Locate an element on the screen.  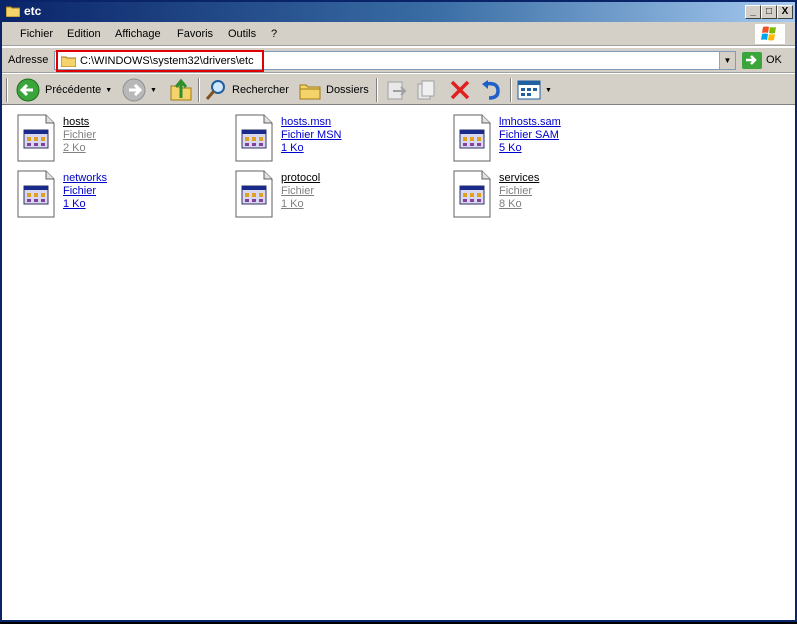
folder-up-icon is located at coordinates (181, 89).